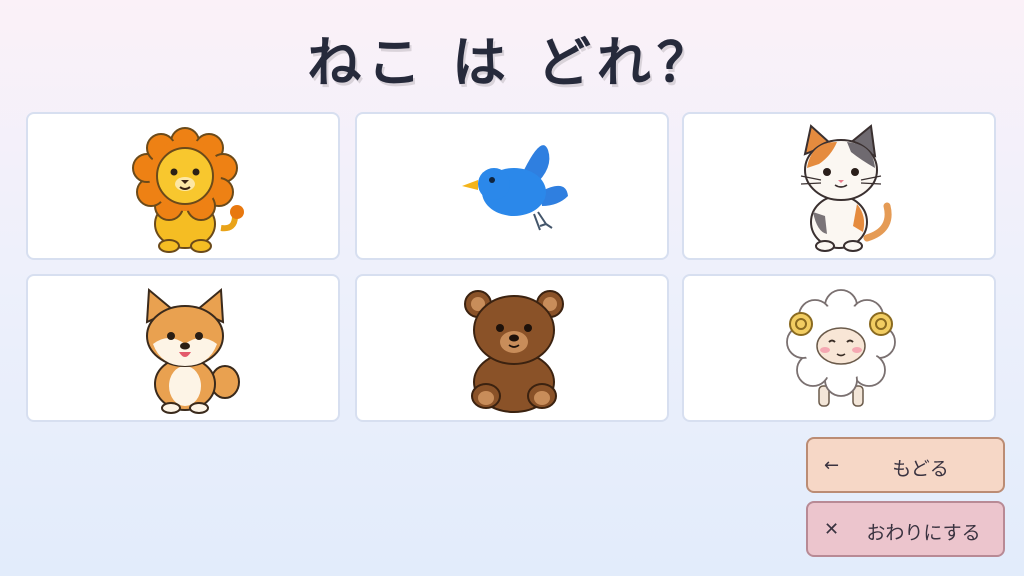 The width and height of the screenshot is (1024, 576). I want to click on choice-card-lion, so click(183, 186).